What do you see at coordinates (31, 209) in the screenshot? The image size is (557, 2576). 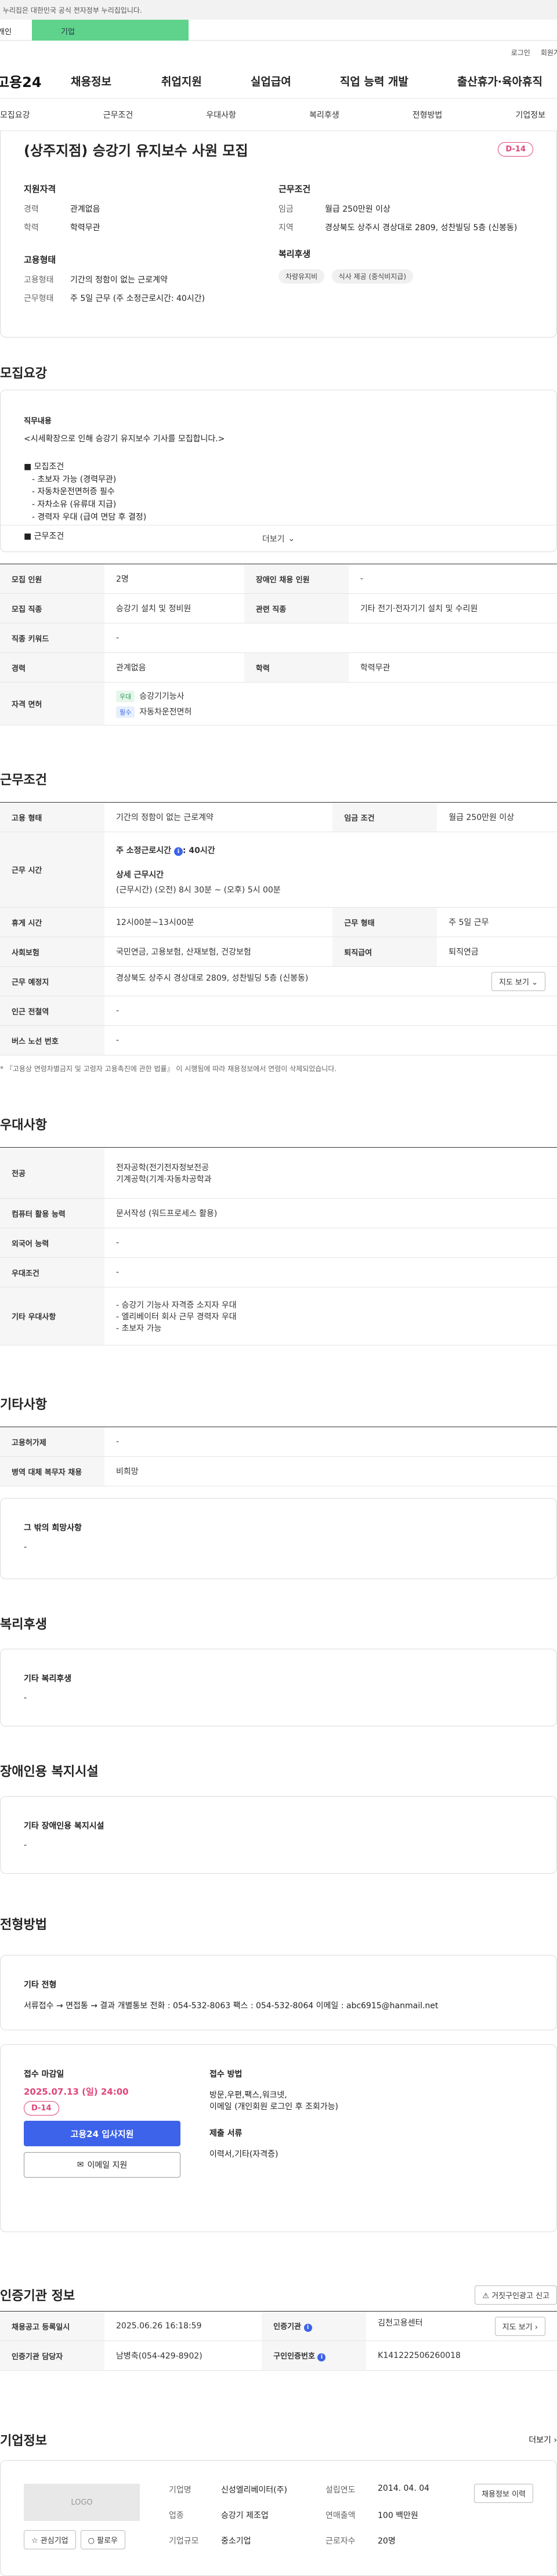 I see `qual-label: 경력` at bounding box center [31, 209].